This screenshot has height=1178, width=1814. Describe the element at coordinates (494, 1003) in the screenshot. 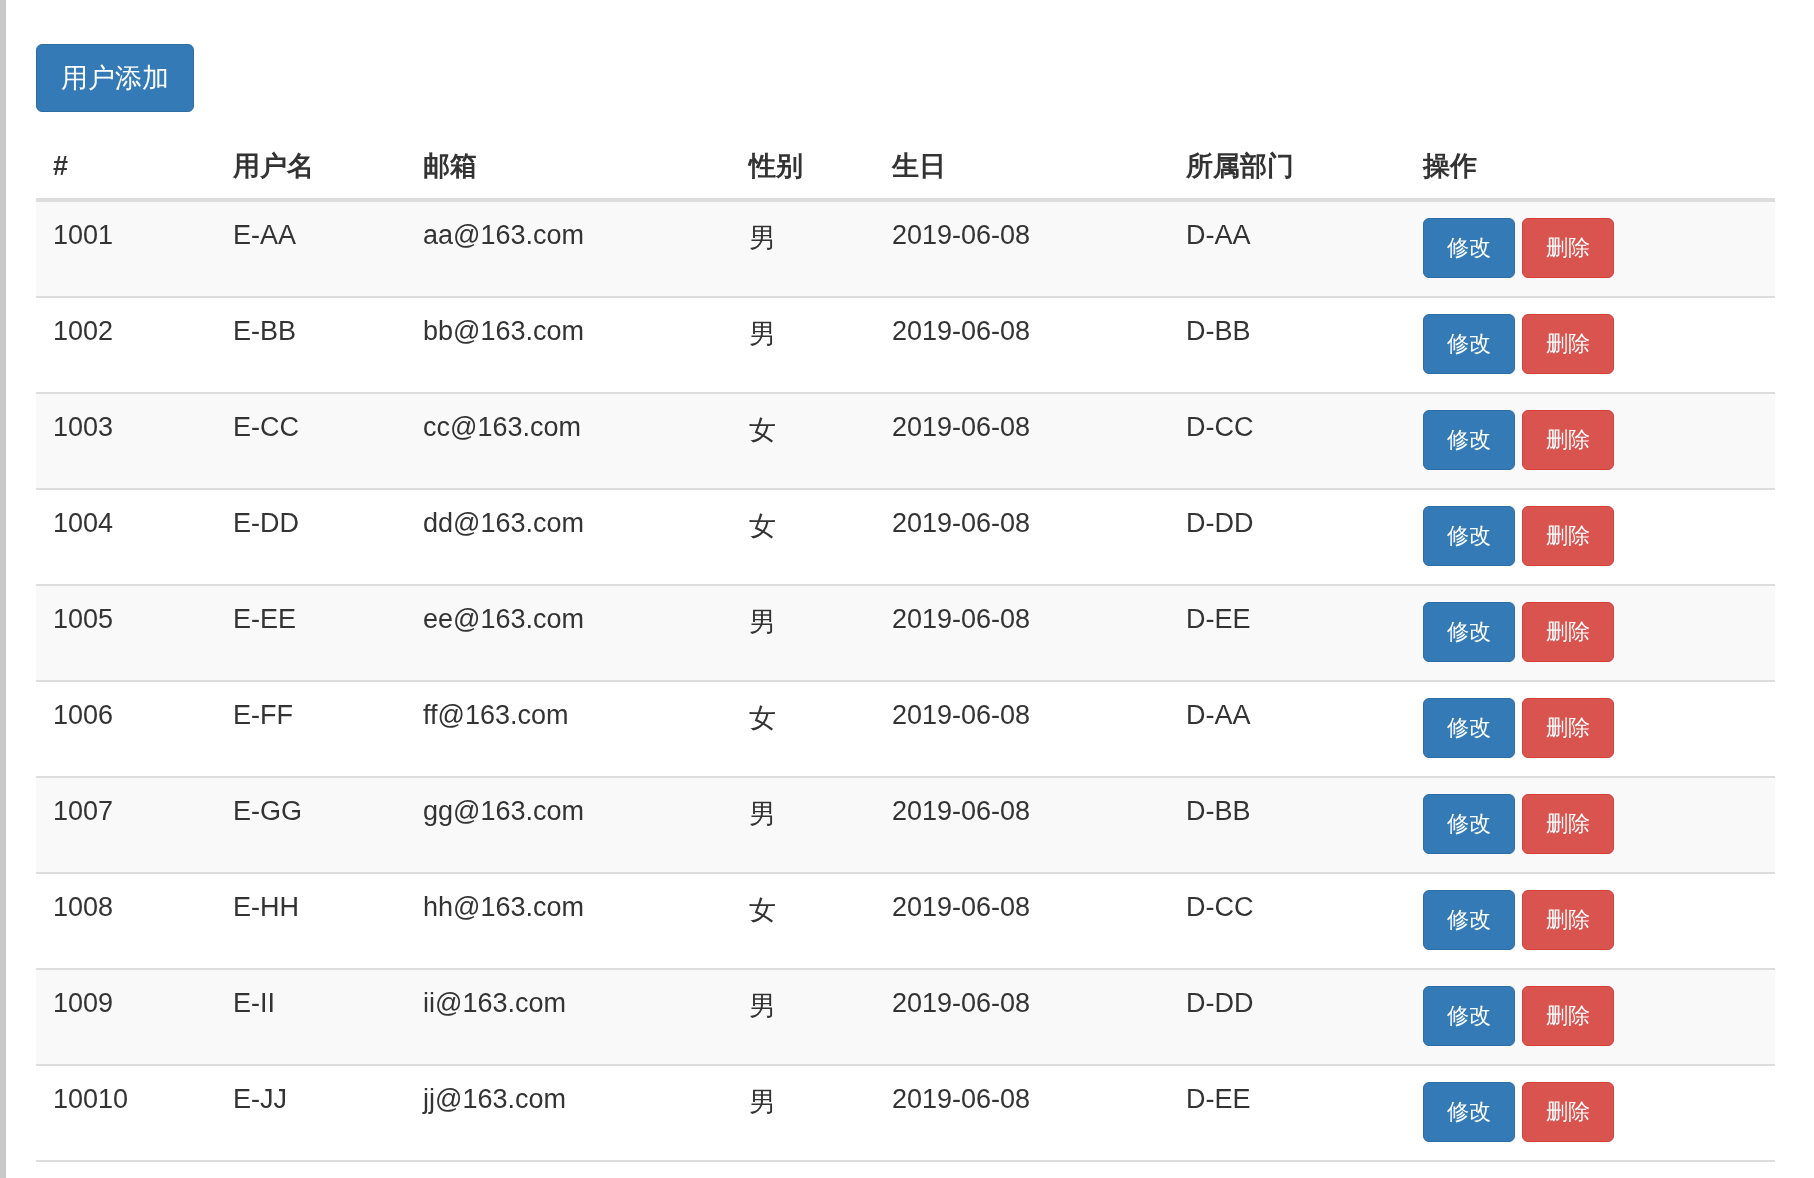

I see `table-cell: ii@163.com` at that location.